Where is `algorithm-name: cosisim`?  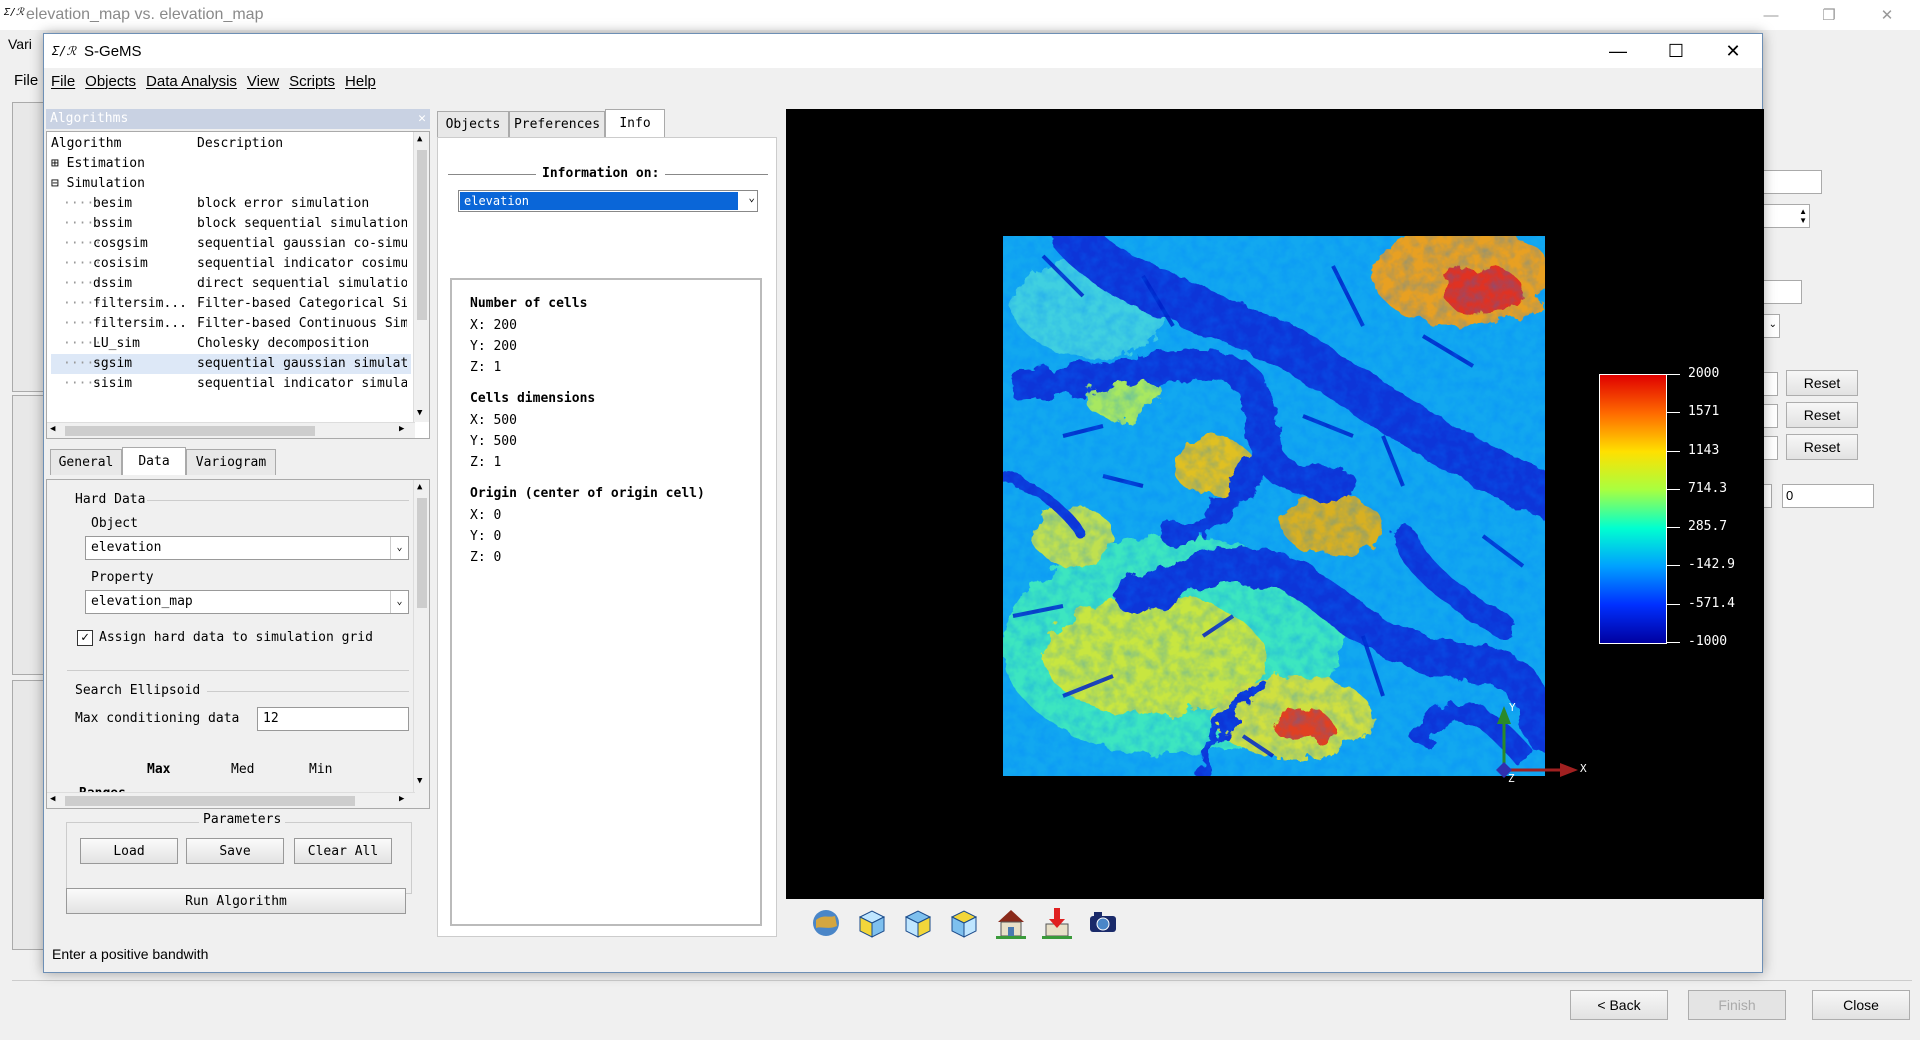 algorithm-name: cosisim is located at coordinates (120, 263).